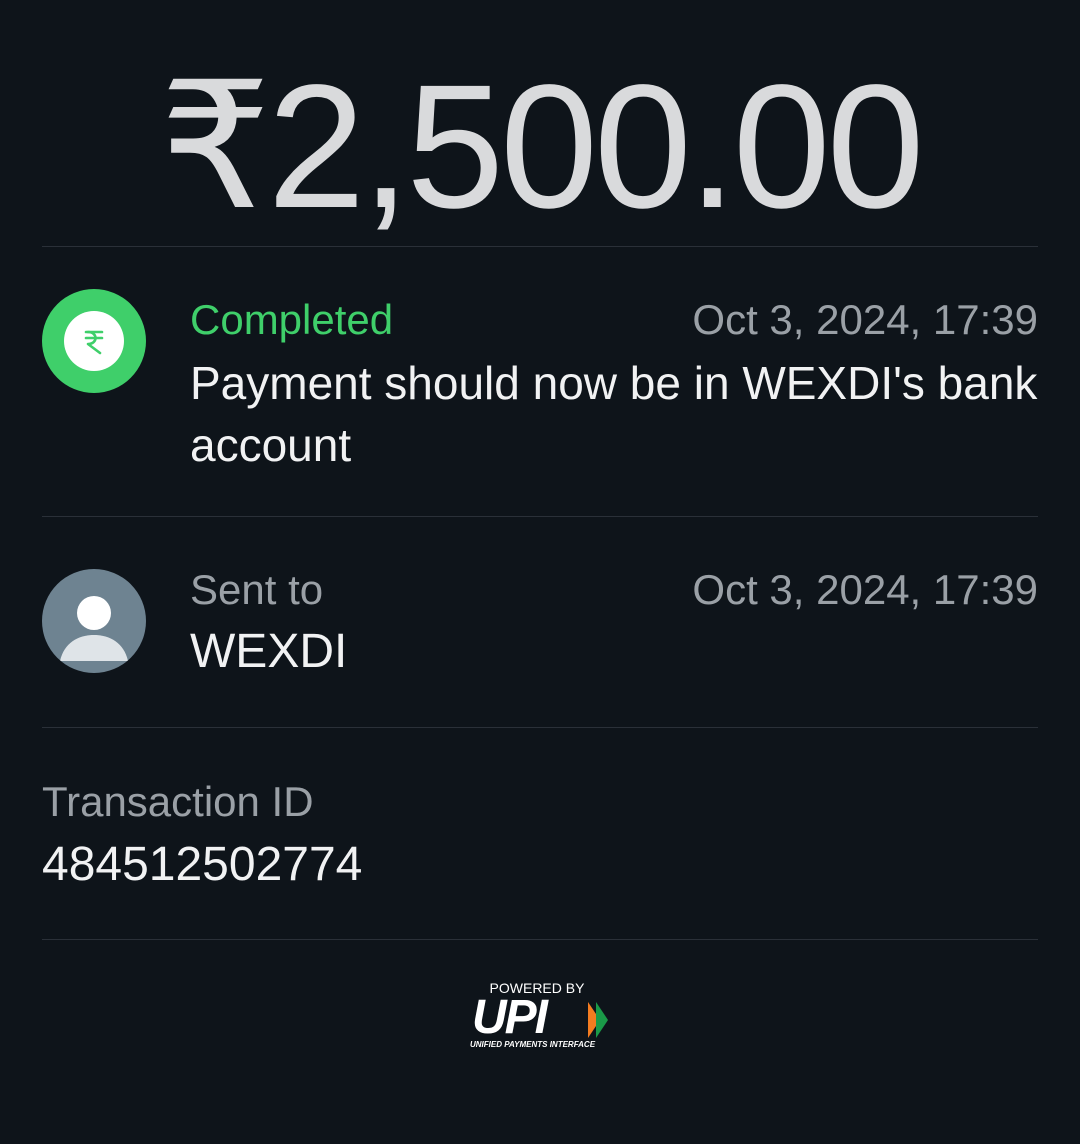 The width and height of the screenshot is (1080, 1144). What do you see at coordinates (257, 589) in the screenshot?
I see `sent-to-label: Sent to` at bounding box center [257, 589].